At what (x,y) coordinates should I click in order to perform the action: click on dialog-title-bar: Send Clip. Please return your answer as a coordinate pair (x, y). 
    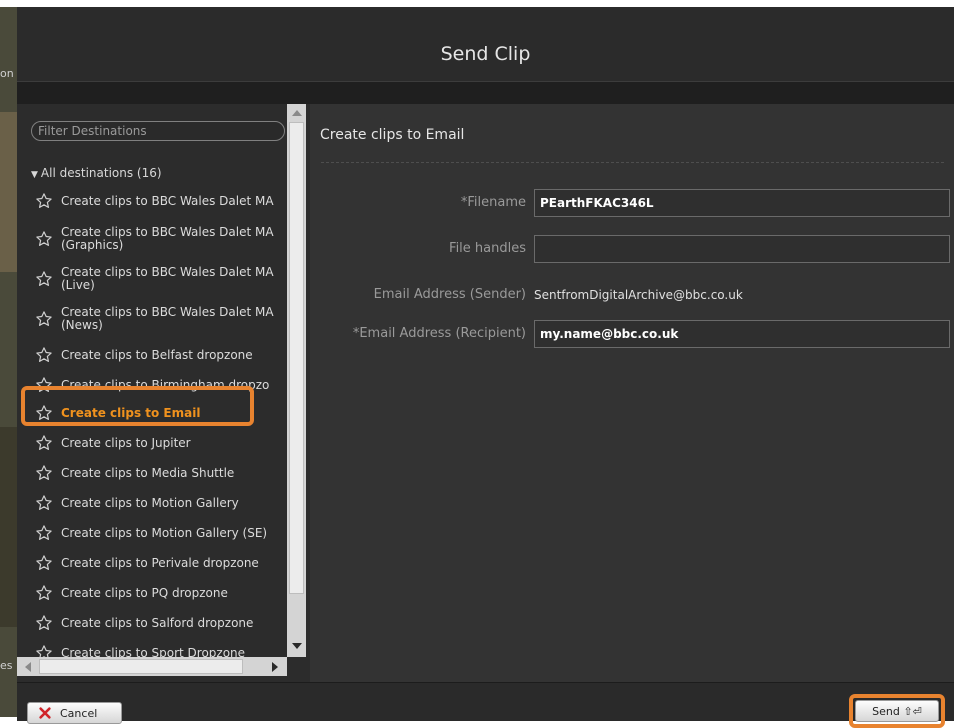
    Looking at the image, I should click on (485, 44).